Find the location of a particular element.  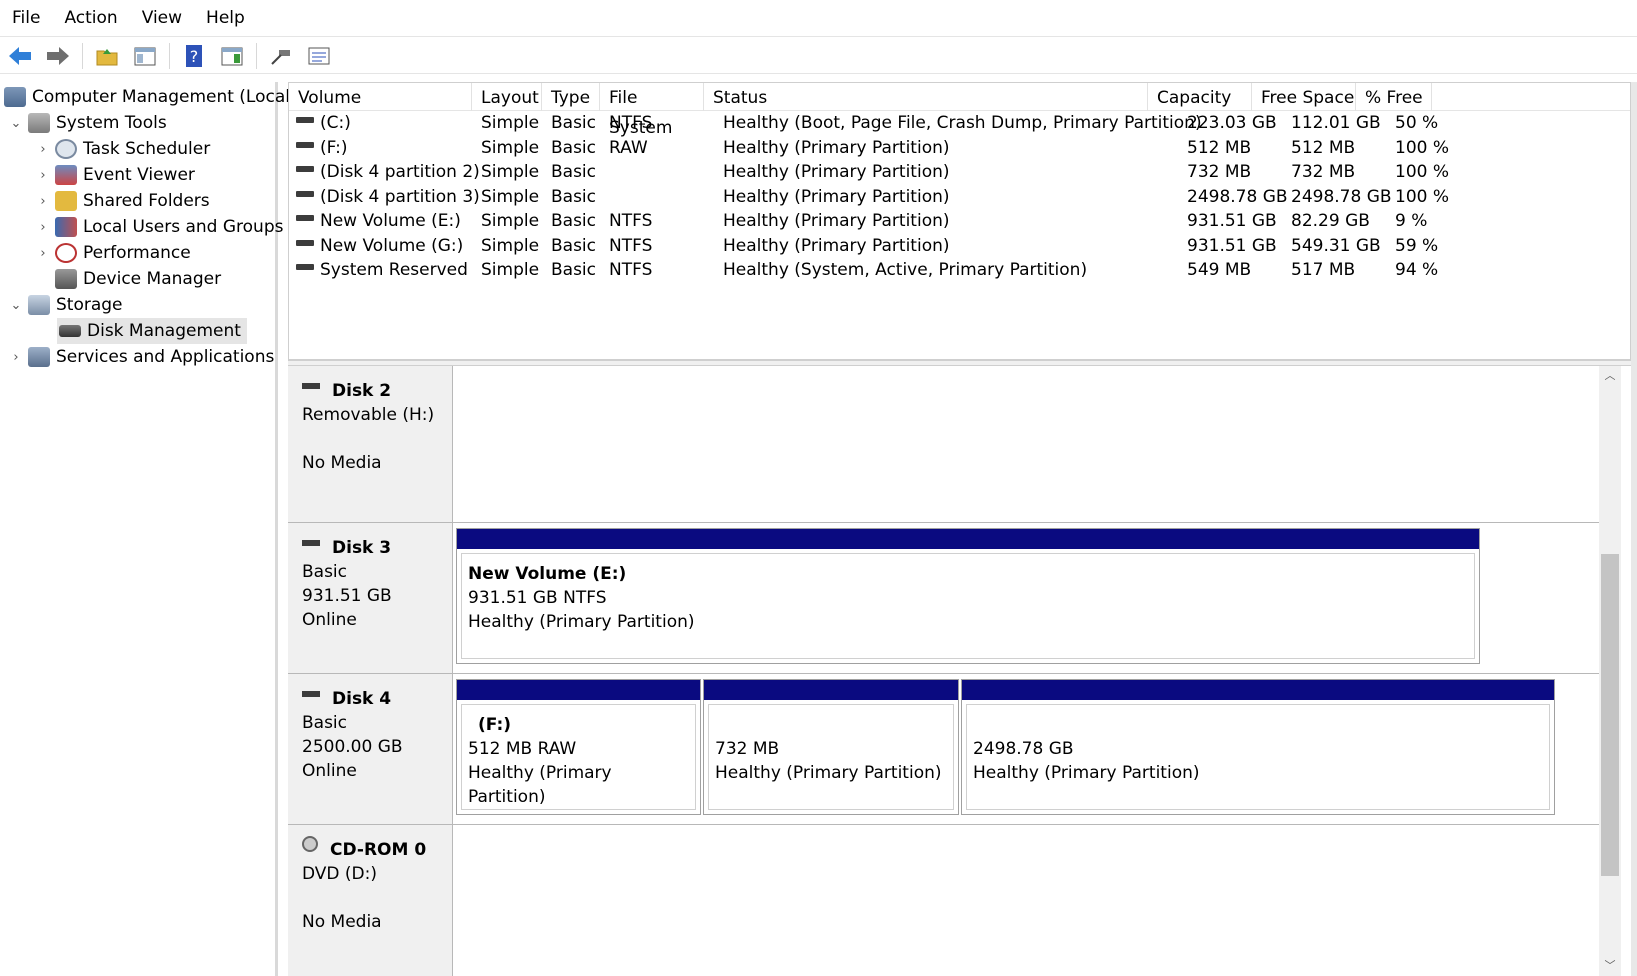

cell-capacity: 223.03 GB is located at coordinates (1232, 123).